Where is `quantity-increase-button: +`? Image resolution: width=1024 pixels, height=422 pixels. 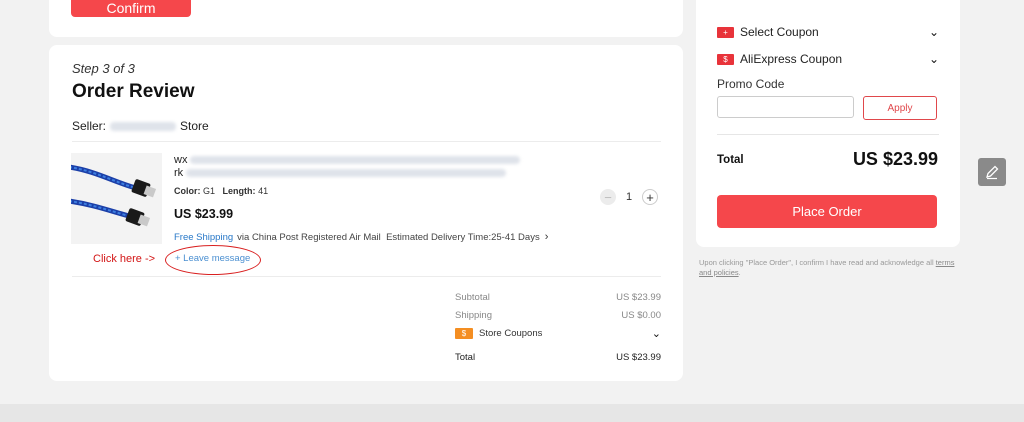 quantity-increase-button: + is located at coordinates (650, 197).